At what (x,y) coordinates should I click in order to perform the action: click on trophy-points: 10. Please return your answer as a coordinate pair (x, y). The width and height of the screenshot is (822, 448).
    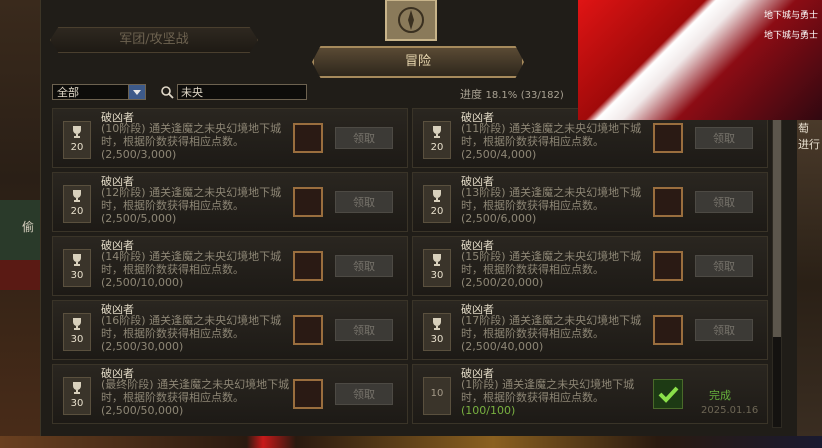
    Looking at the image, I should click on (437, 393).